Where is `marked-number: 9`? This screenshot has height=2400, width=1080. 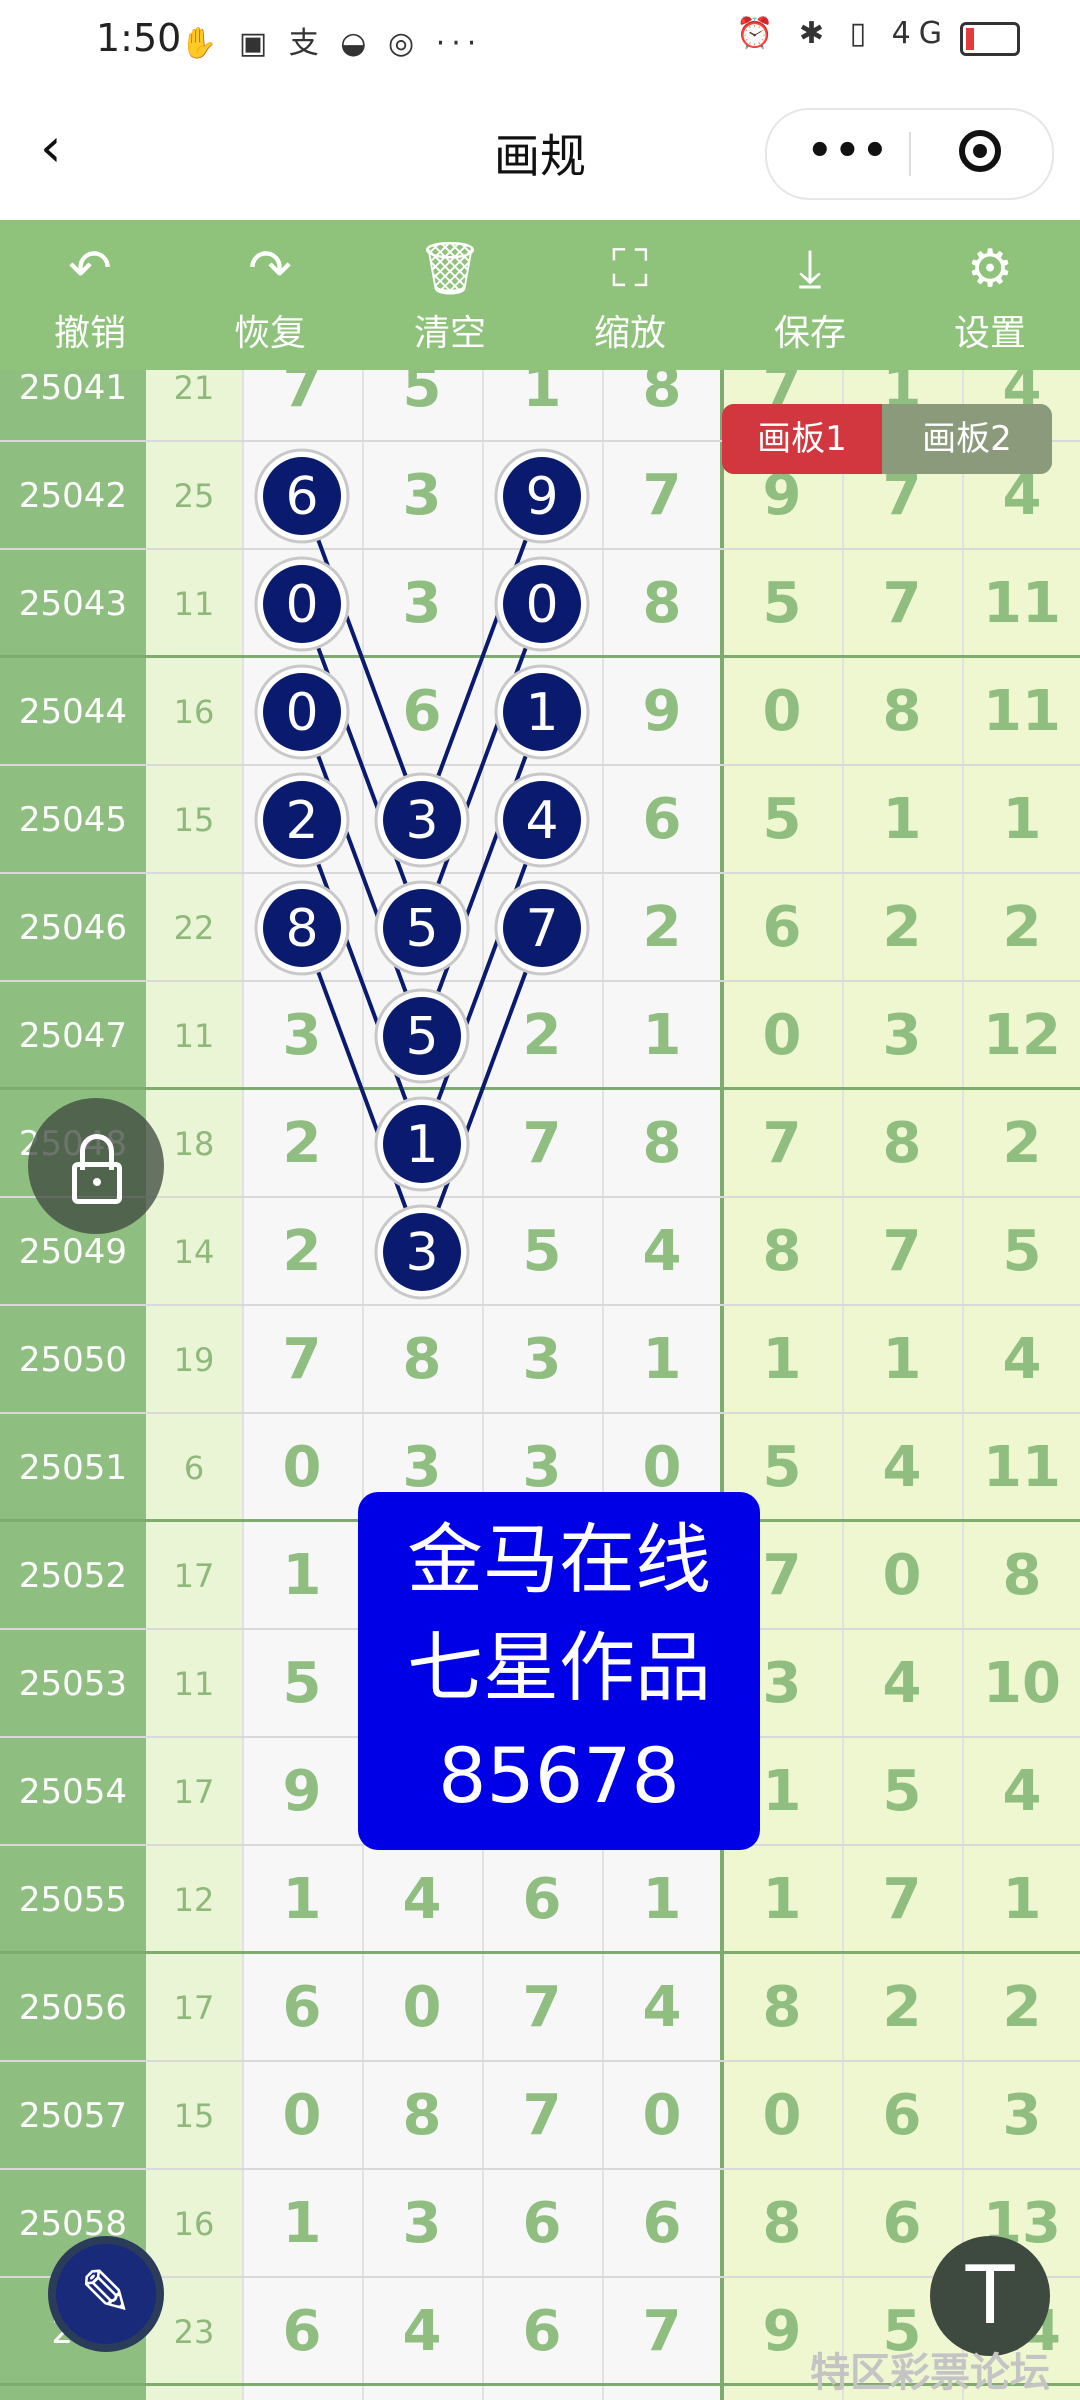
marked-number: 9 is located at coordinates (542, 496).